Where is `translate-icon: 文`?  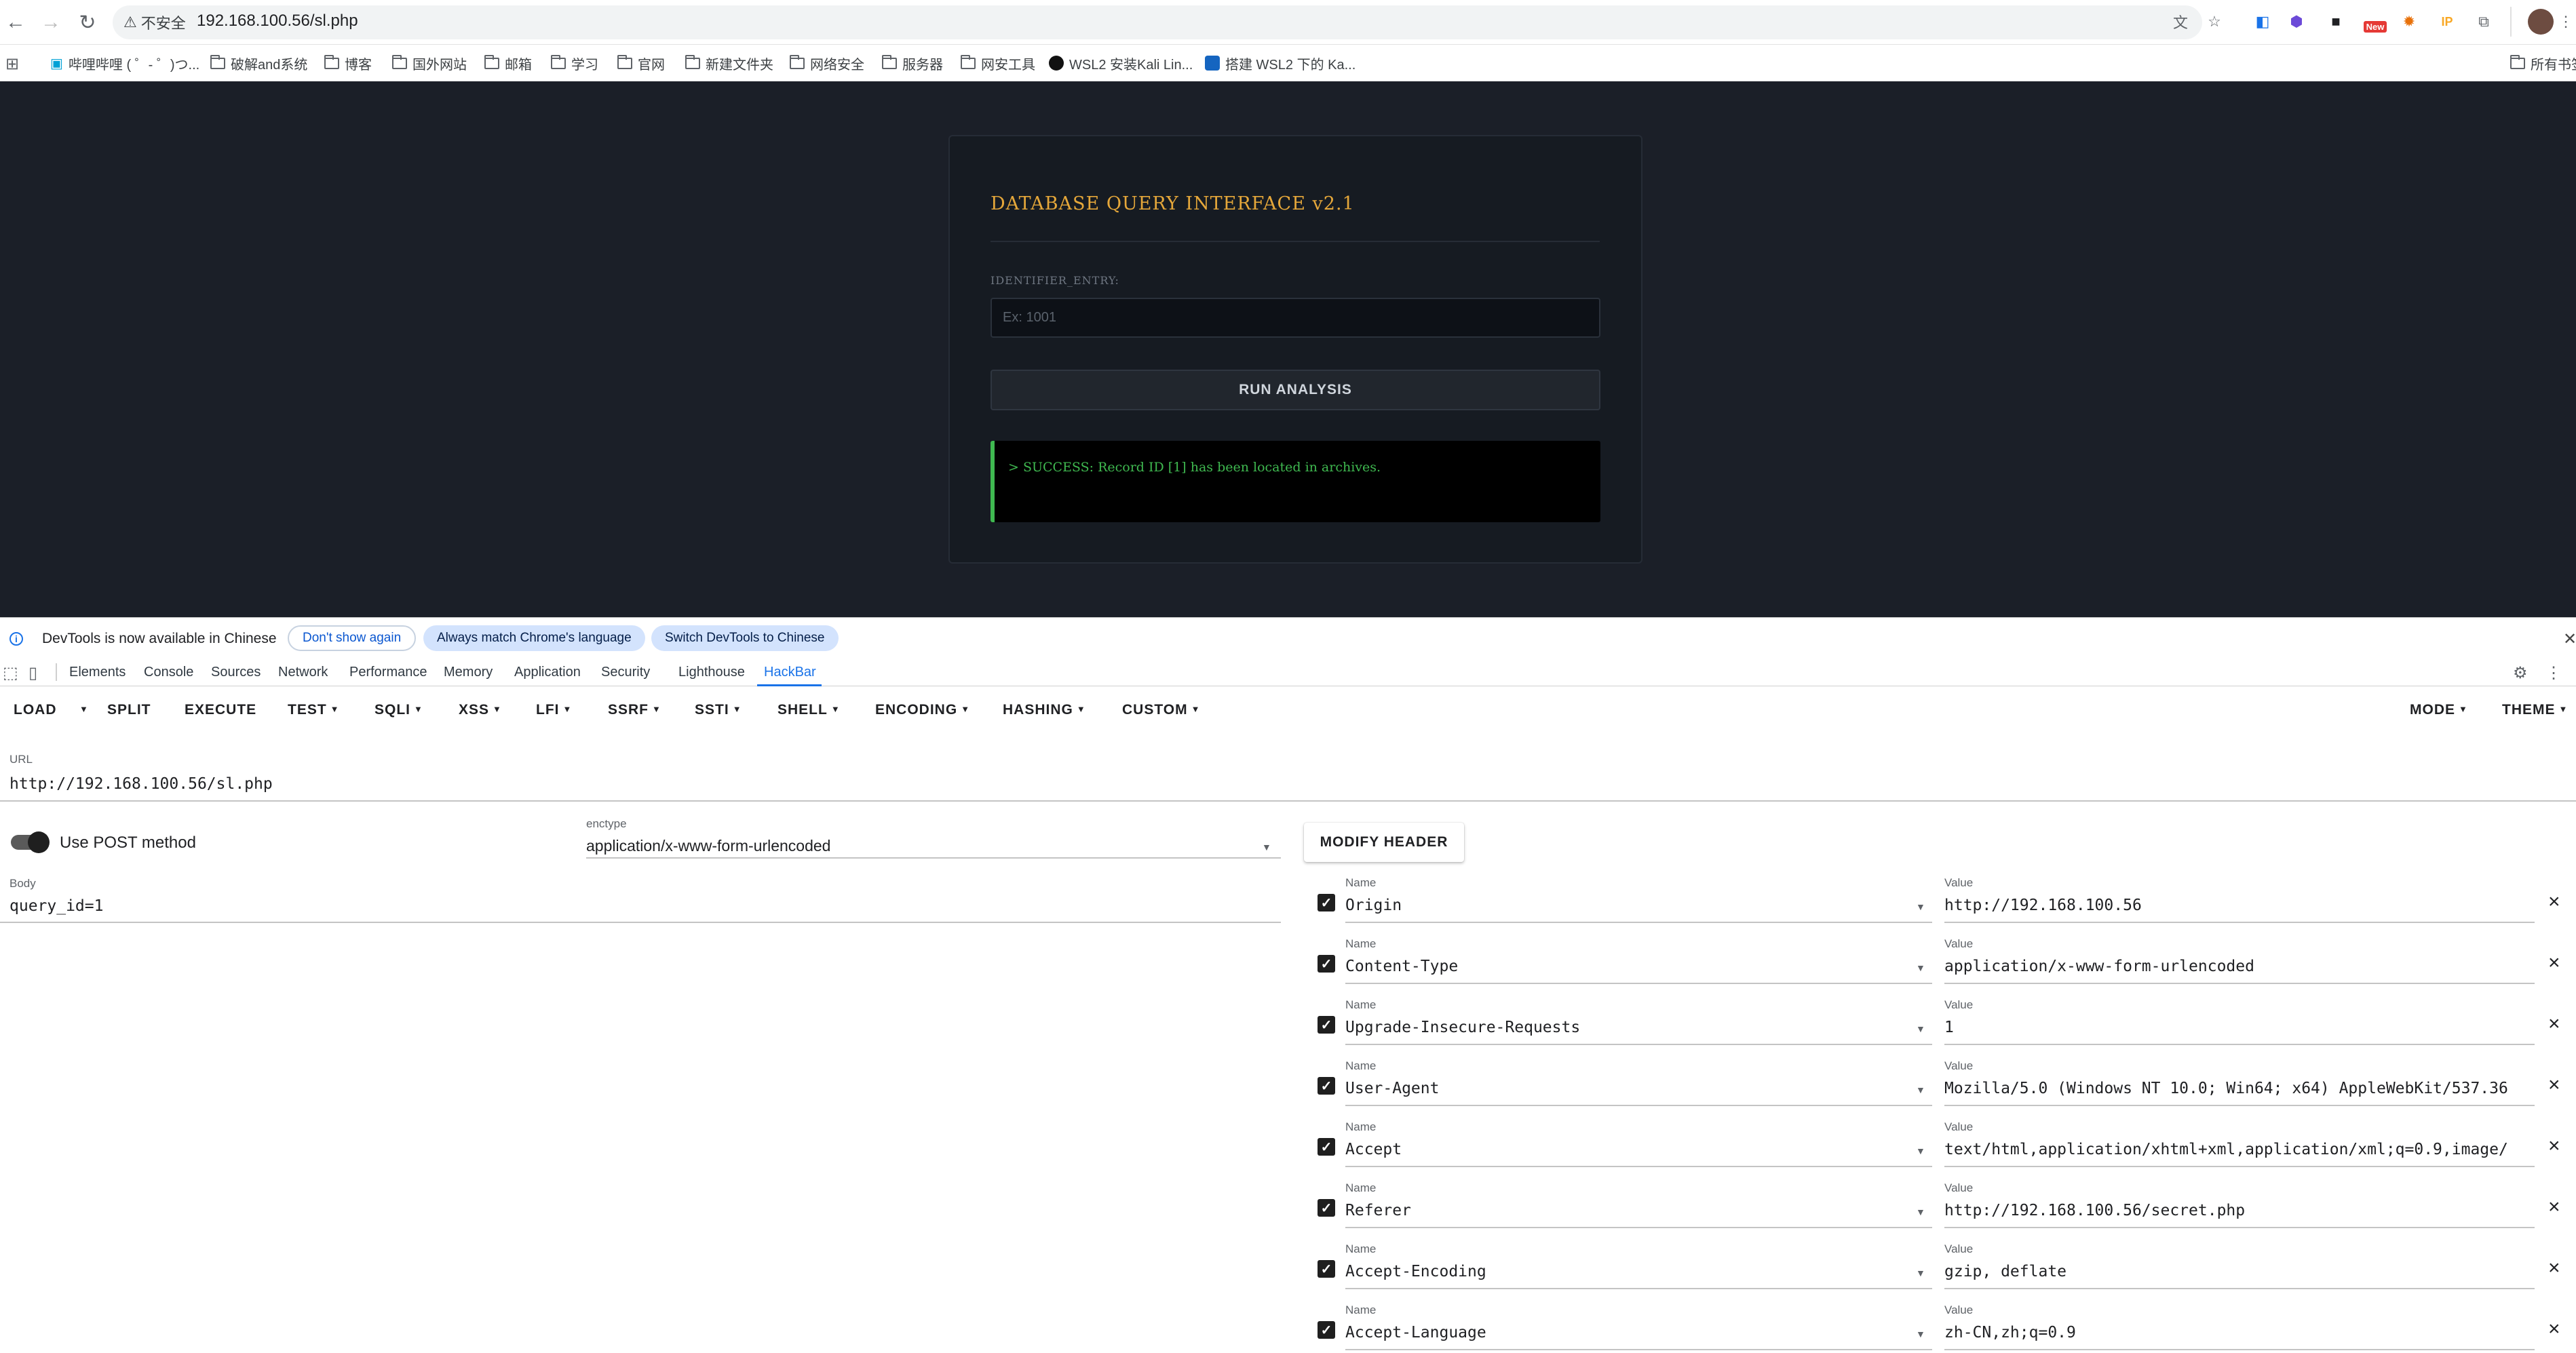 translate-icon: 文 is located at coordinates (2180, 22).